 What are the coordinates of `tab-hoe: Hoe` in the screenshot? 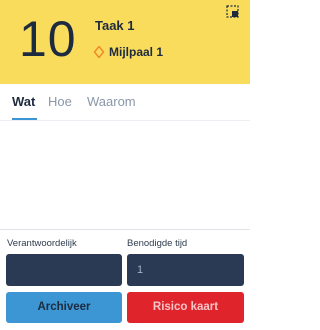 It's located at (60, 102).